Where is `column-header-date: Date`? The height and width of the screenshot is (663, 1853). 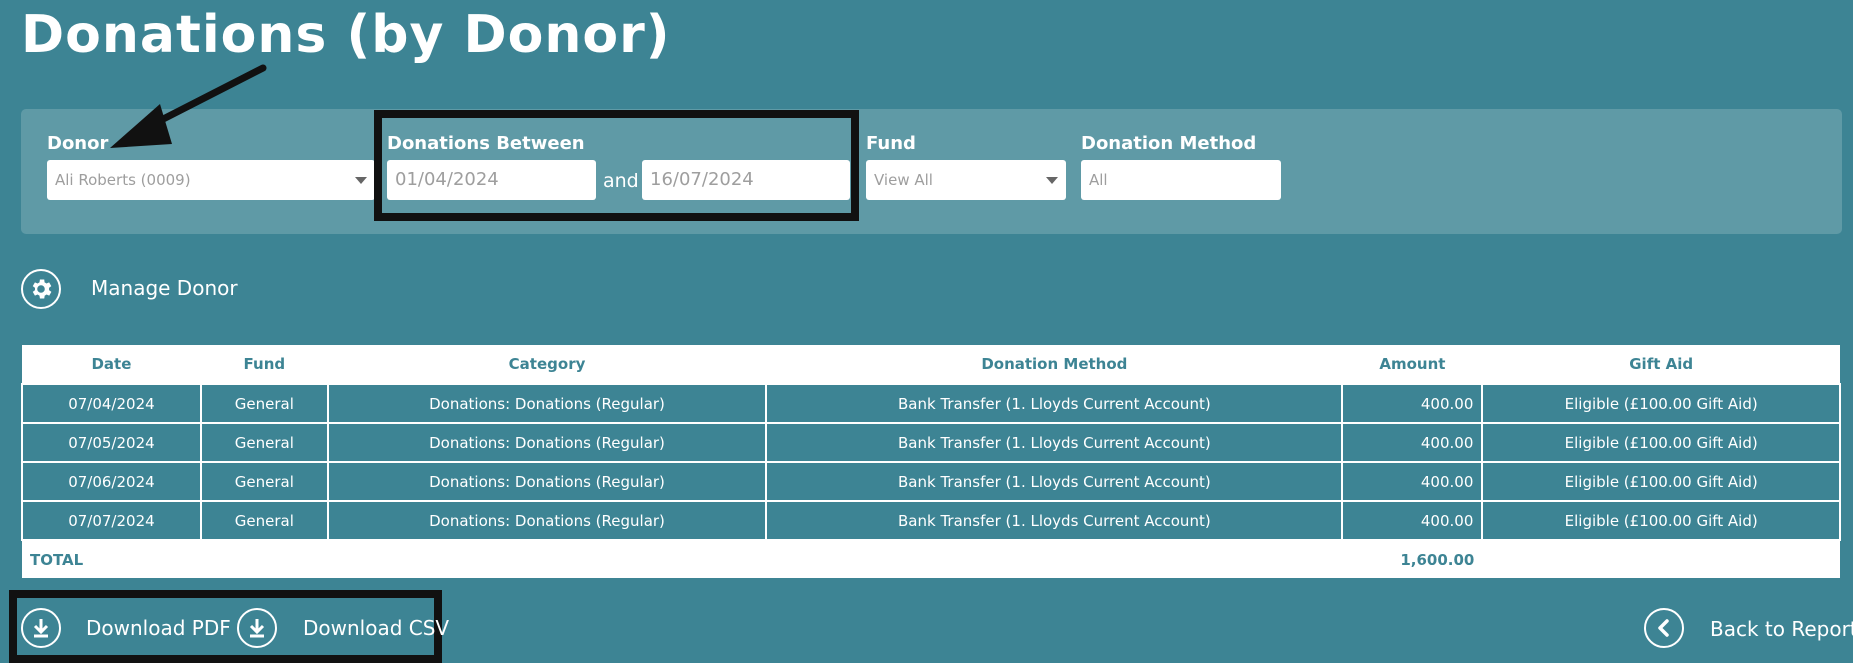 column-header-date: Date is located at coordinates (111, 364).